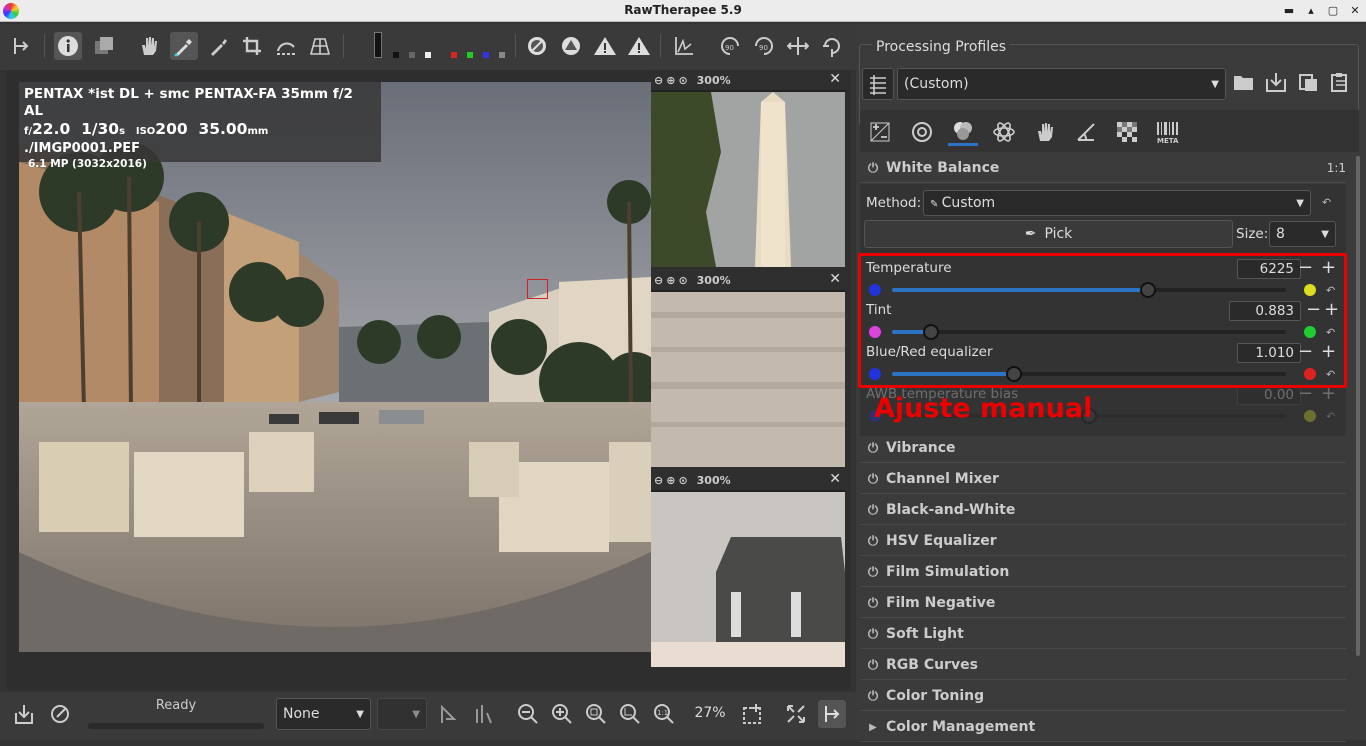  Describe the element at coordinates (832, 46) in the screenshot. I see `flip-vertical-icon` at that location.